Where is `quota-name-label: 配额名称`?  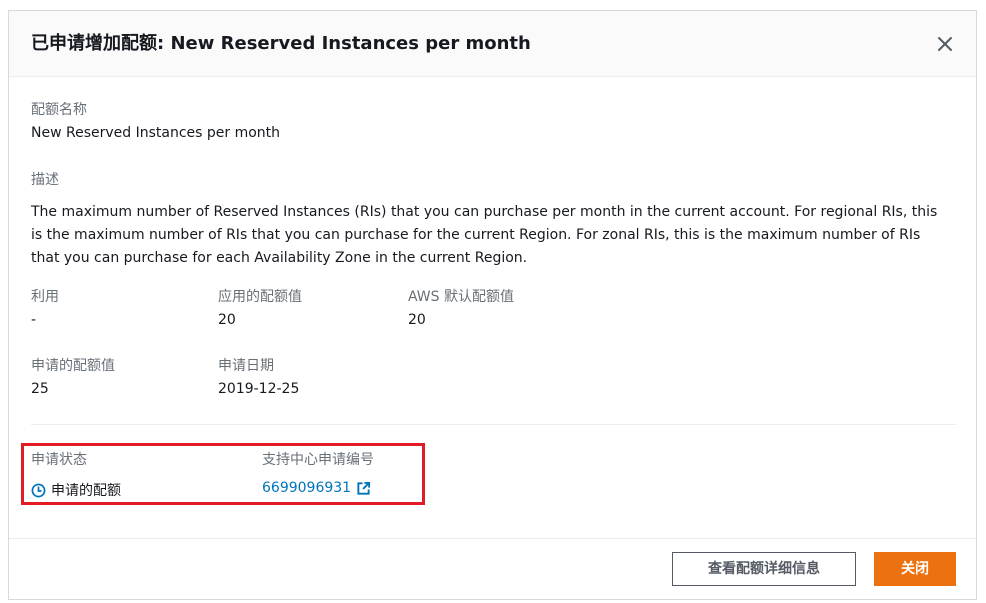
quota-name-label: 配额名称 is located at coordinates (59, 110).